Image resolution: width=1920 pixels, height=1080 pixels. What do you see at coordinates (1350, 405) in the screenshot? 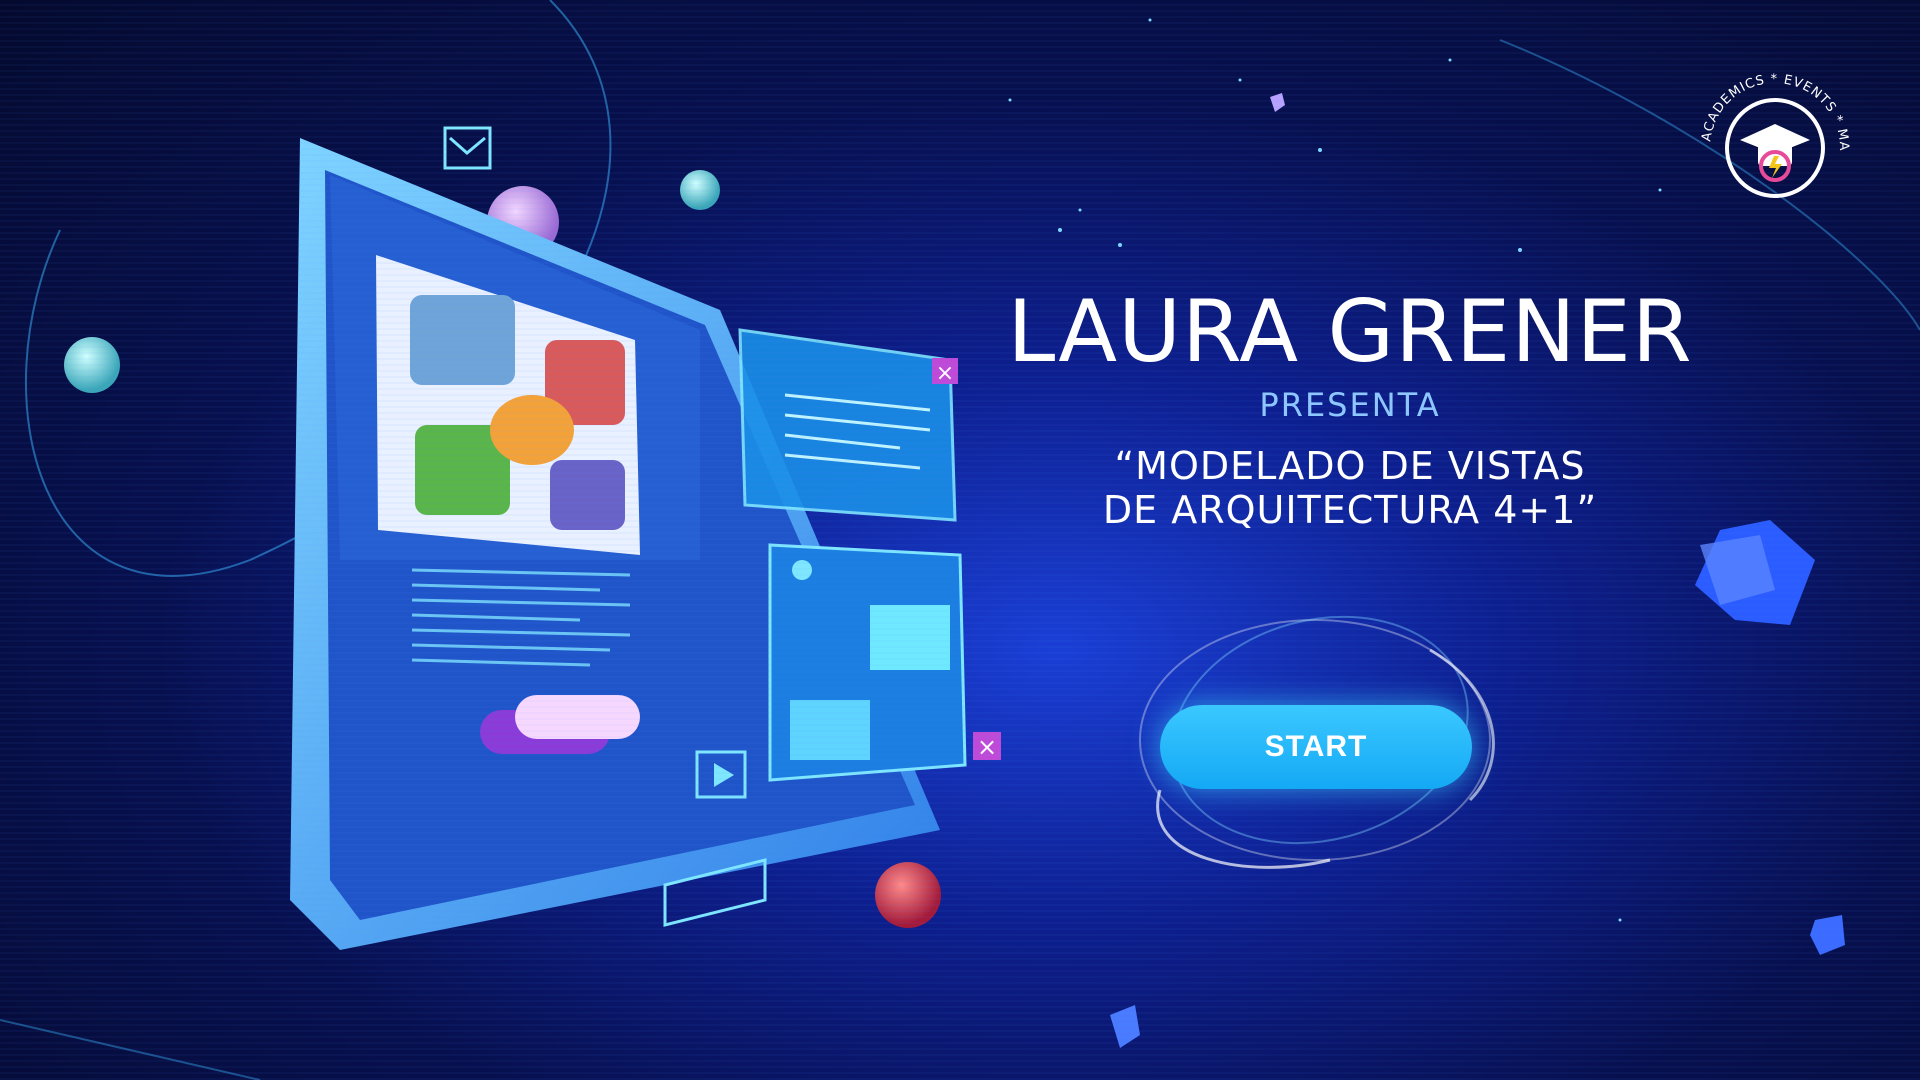
I see `presenta-label: PRESENTA` at bounding box center [1350, 405].